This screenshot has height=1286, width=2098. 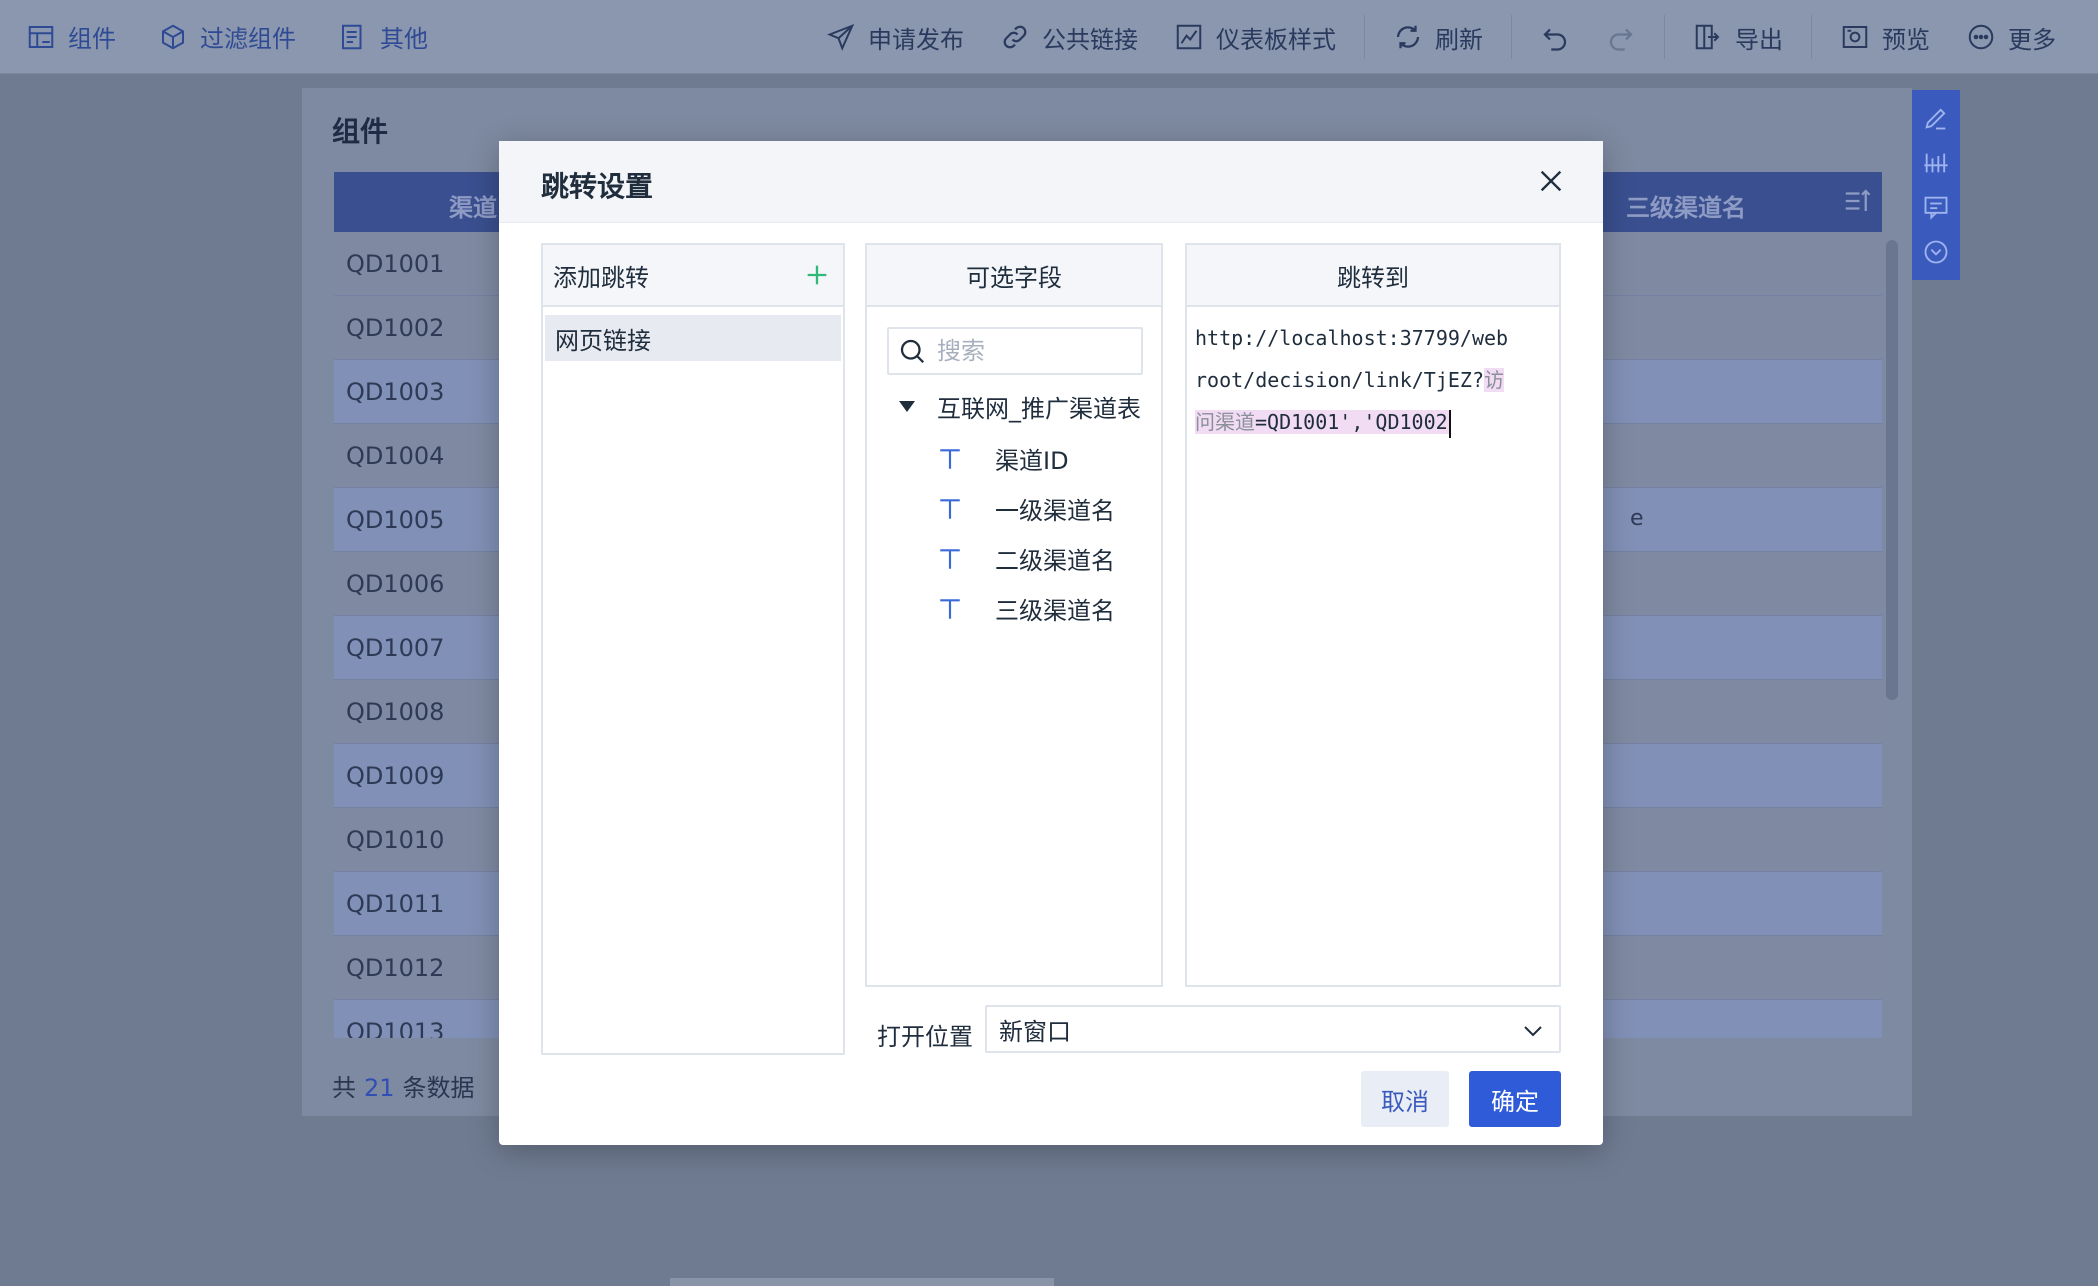 What do you see at coordinates (817, 275) in the screenshot?
I see `add-icon` at bounding box center [817, 275].